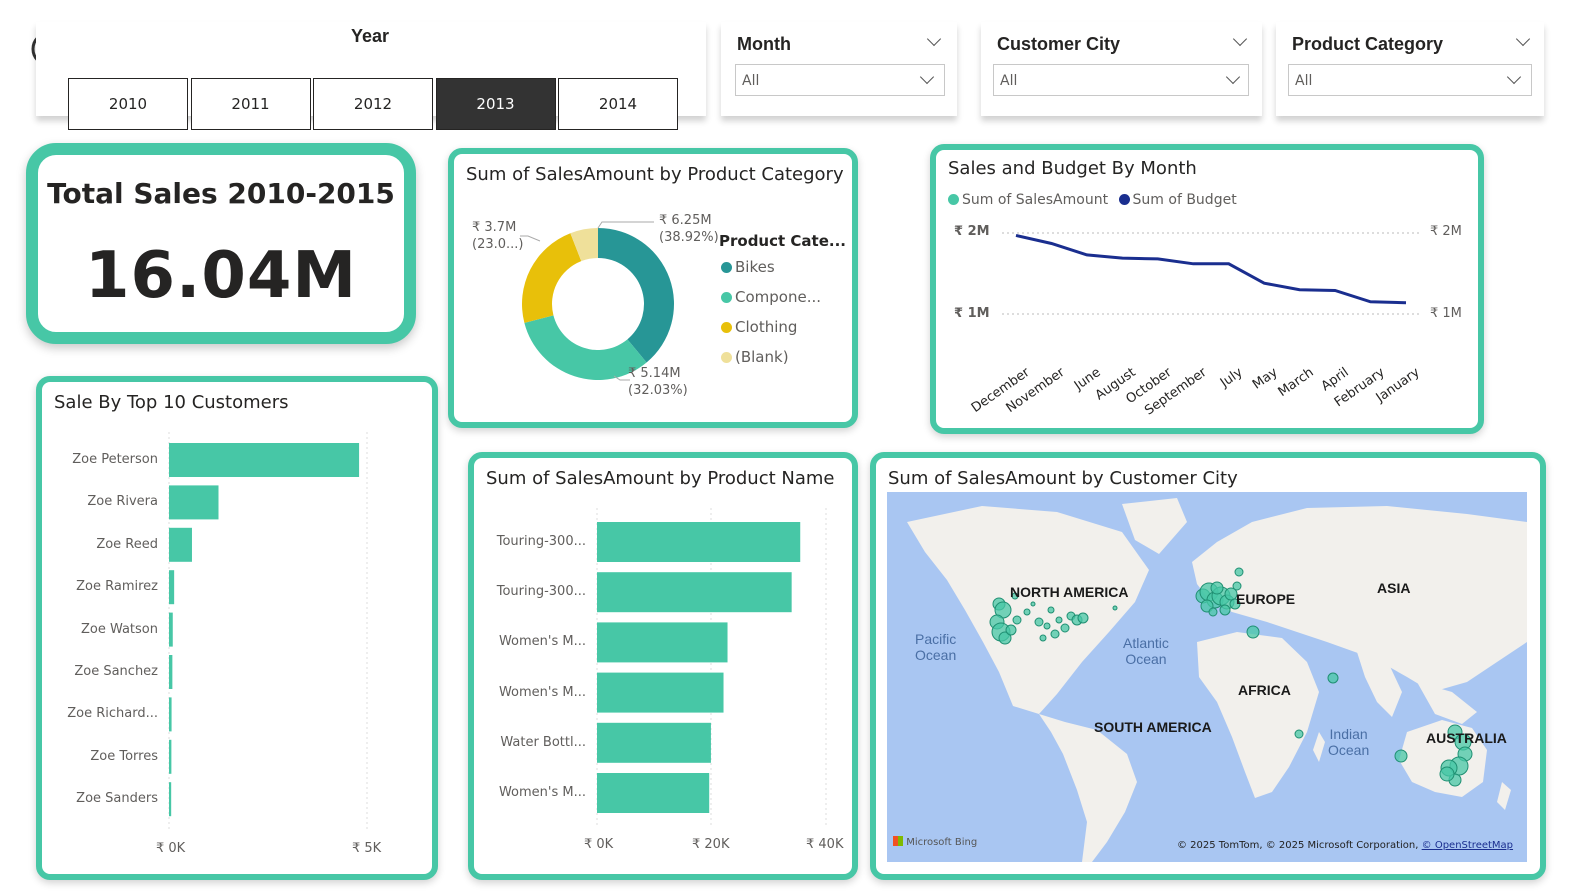 The width and height of the screenshot is (1578, 896). What do you see at coordinates (1069, 592) in the screenshot?
I see `map-label-north-america: NORTH AMERICA` at bounding box center [1069, 592].